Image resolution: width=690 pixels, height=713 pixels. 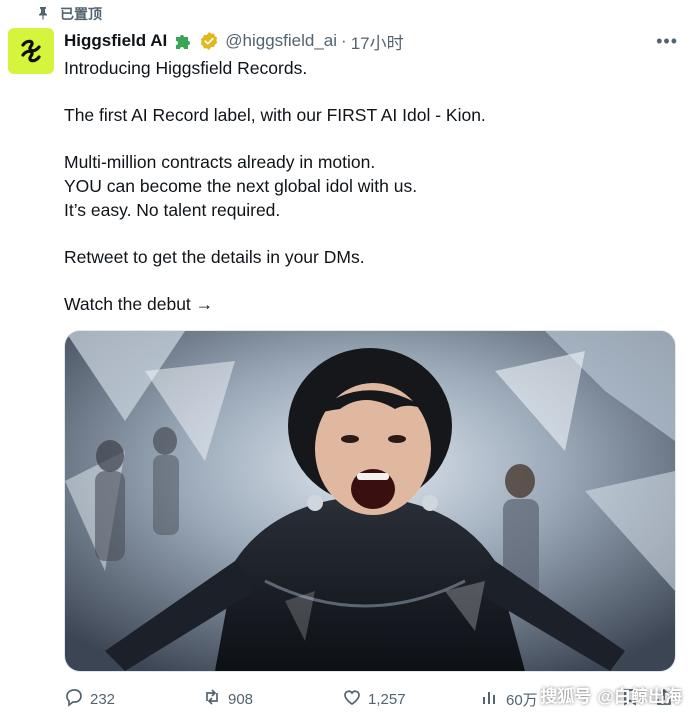 I want to click on tweet-line: Retweet to get the details in your DMs., so click(x=214, y=257).